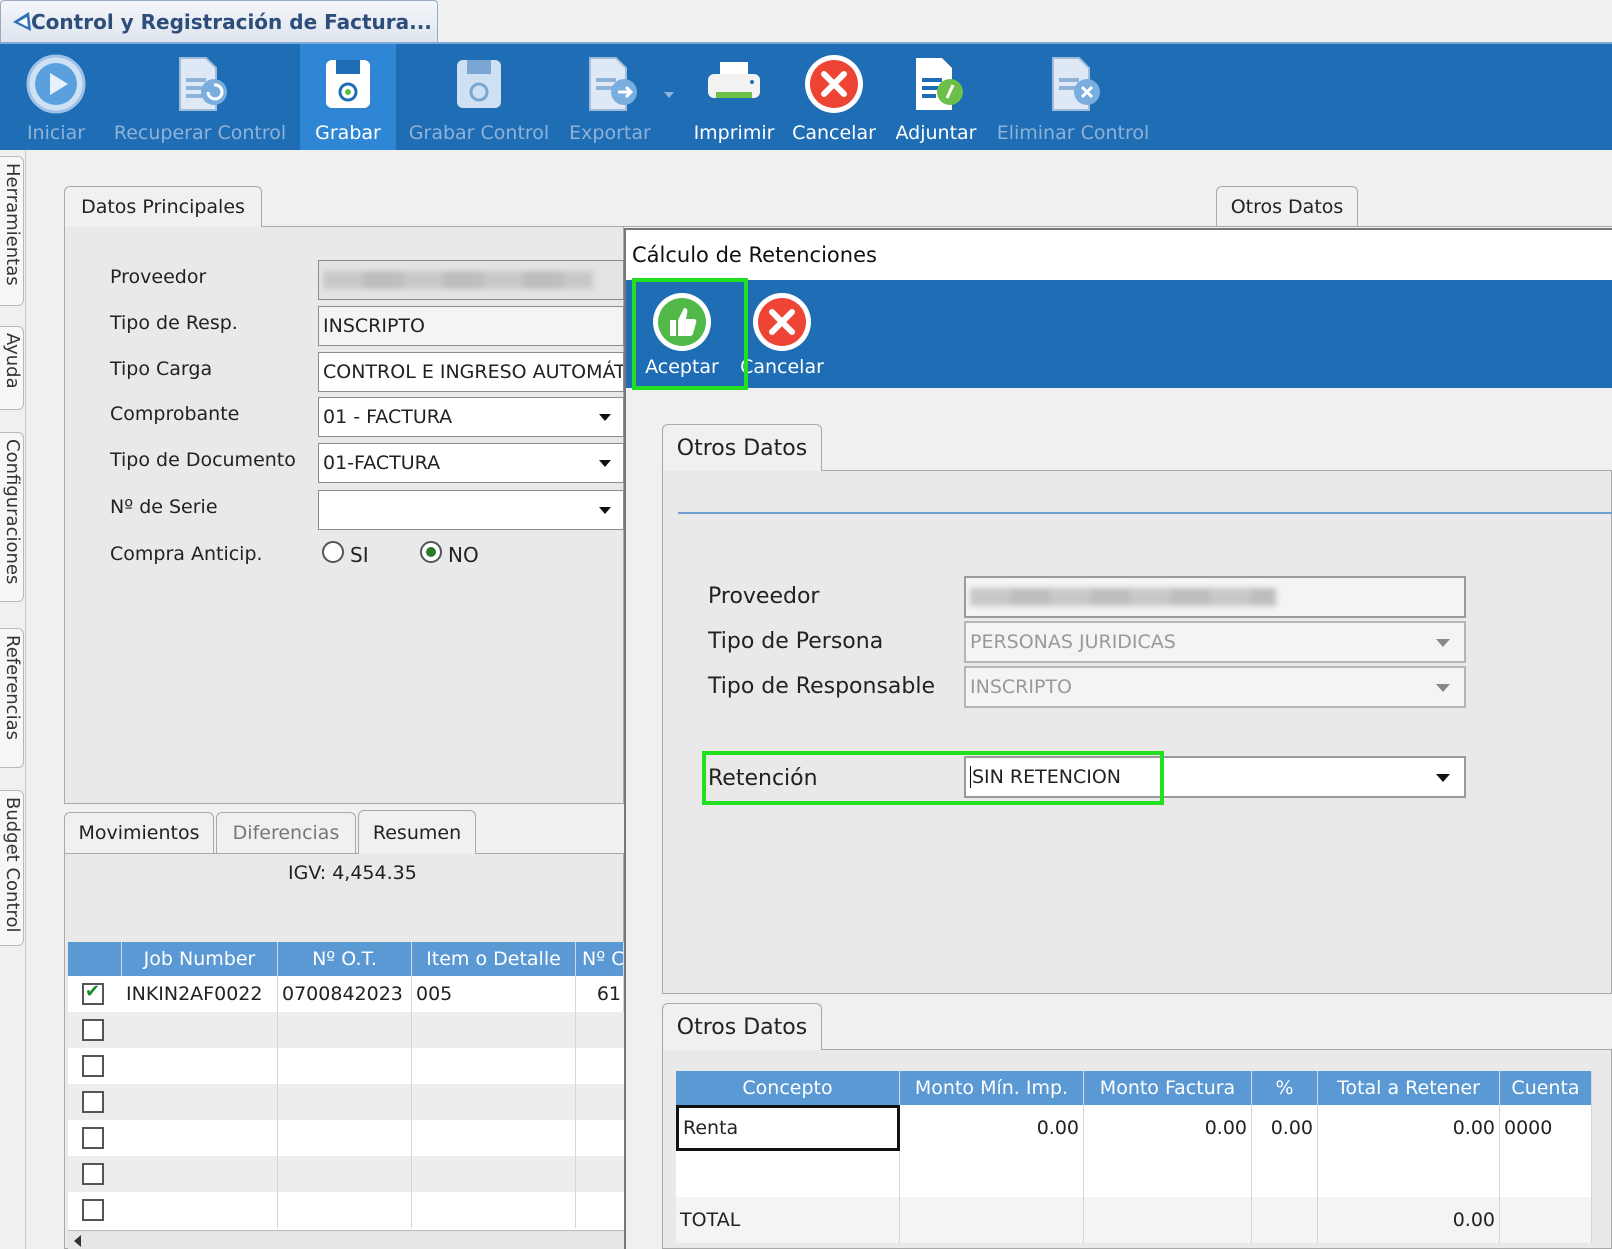  I want to click on dialog-proveedor-label: Proveedor, so click(764, 596).